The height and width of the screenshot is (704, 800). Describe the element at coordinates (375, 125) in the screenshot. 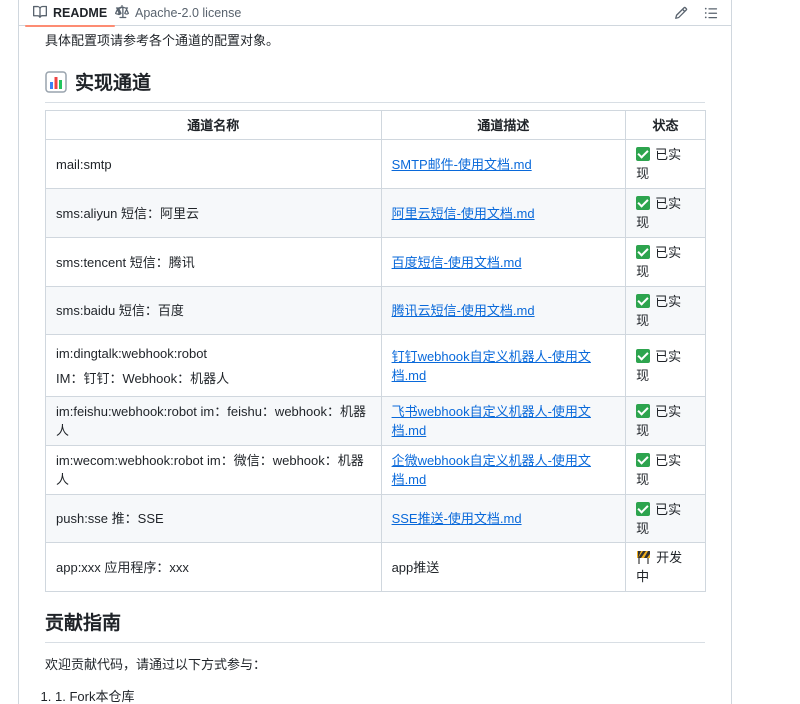

I see `table-header-row: 通道名称 通道描述 状态` at that location.